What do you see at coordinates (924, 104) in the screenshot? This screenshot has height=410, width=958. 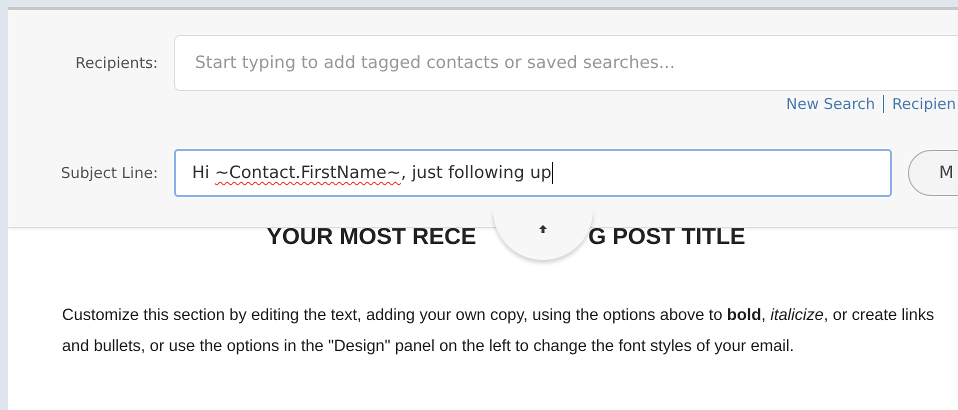 I see `recipients-link: Recipien` at bounding box center [924, 104].